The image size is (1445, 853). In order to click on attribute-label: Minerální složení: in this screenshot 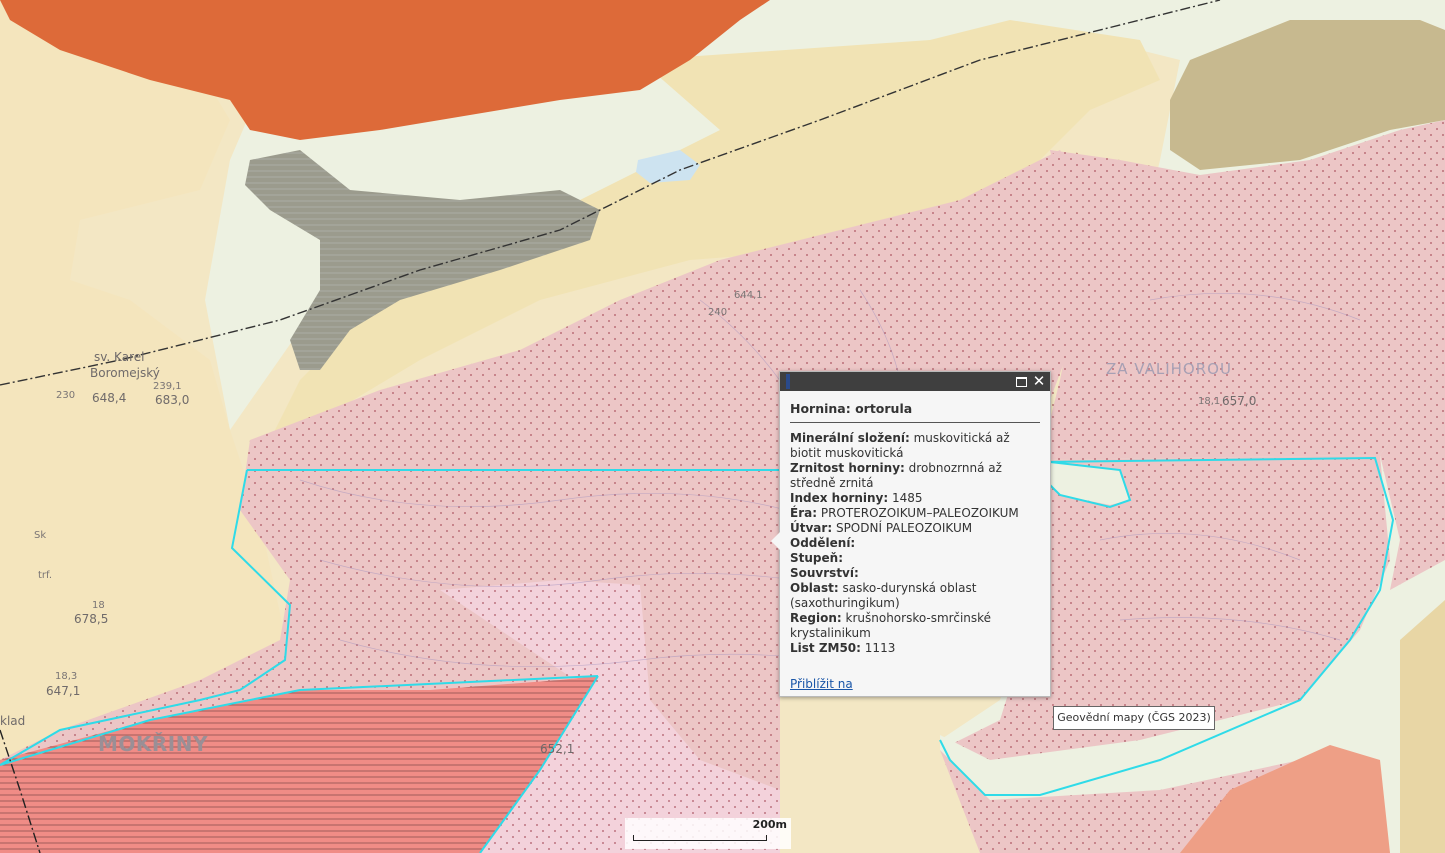, I will do `click(850, 438)`.